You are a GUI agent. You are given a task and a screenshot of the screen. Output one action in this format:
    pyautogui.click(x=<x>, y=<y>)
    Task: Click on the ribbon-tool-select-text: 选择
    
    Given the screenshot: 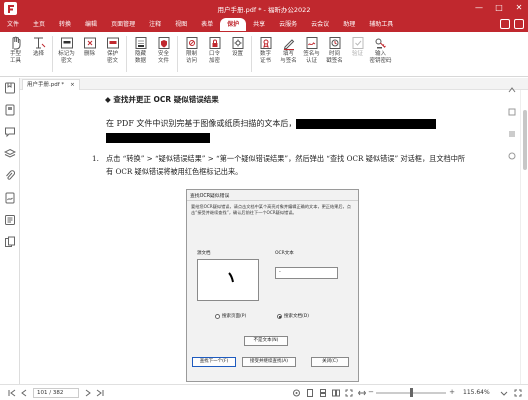 What is the action you would take?
    pyautogui.click(x=38, y=47)
    